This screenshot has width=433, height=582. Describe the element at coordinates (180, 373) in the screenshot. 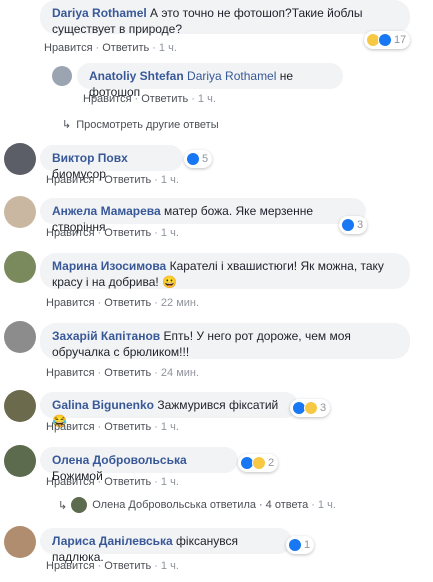

I see `comment-time: 24 мин.` at that location.